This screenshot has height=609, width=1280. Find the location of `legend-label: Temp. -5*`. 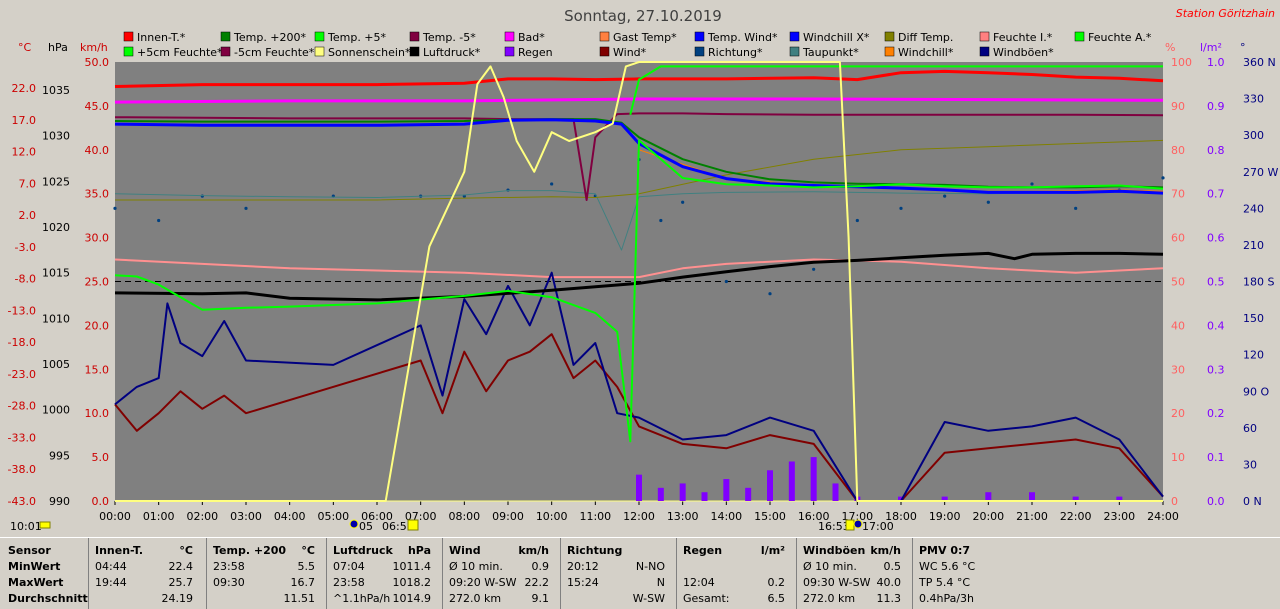

legend-label: Temp. -5* is located at coordinates (449, 37).